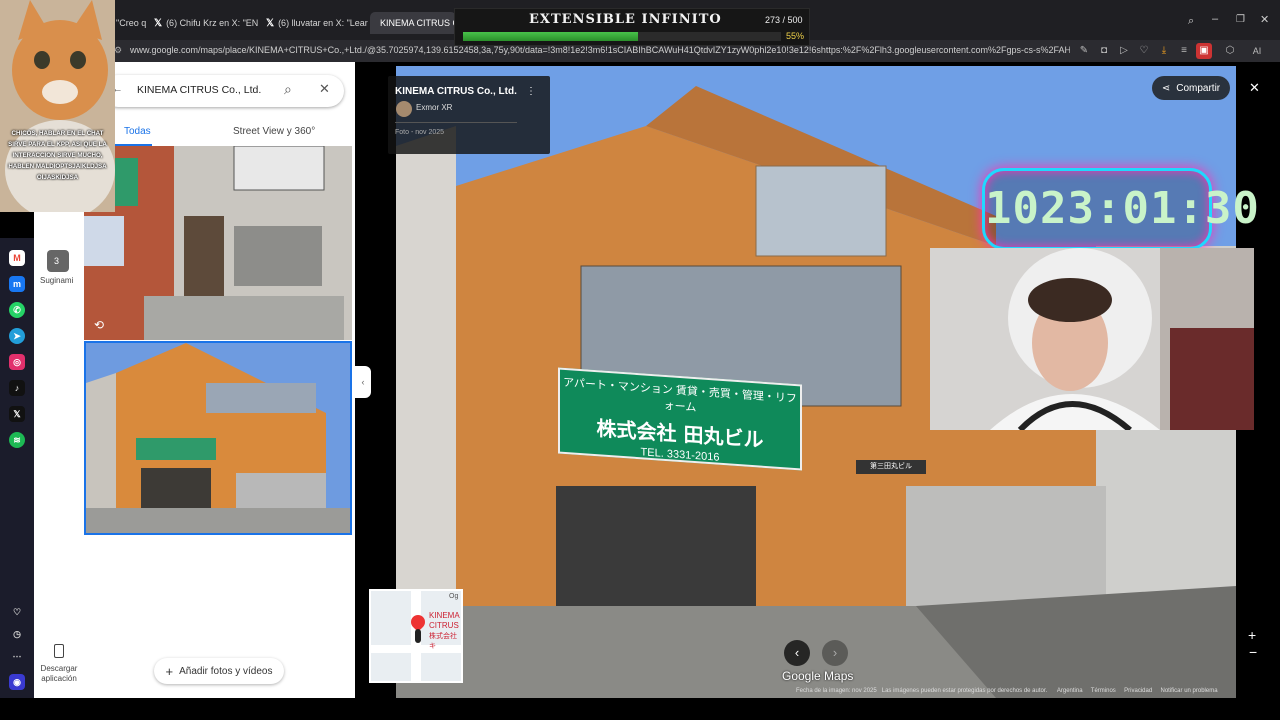  What do you see at coordinates (17, 284) in the screenshot?
I see `messenger-icon: m` at bounding box center [17, 284].